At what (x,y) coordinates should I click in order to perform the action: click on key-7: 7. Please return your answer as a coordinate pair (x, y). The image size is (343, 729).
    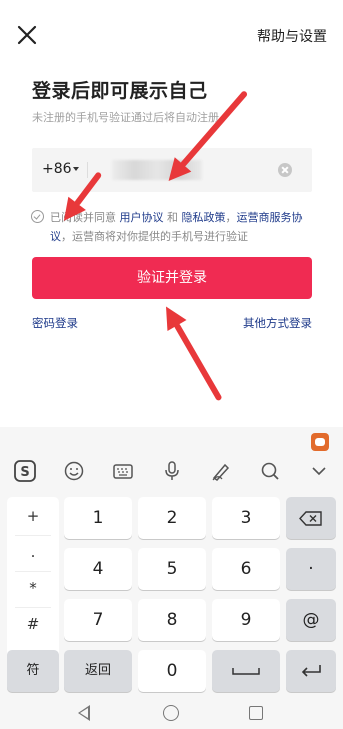
    Looking at the image, I should click on (98, 620).